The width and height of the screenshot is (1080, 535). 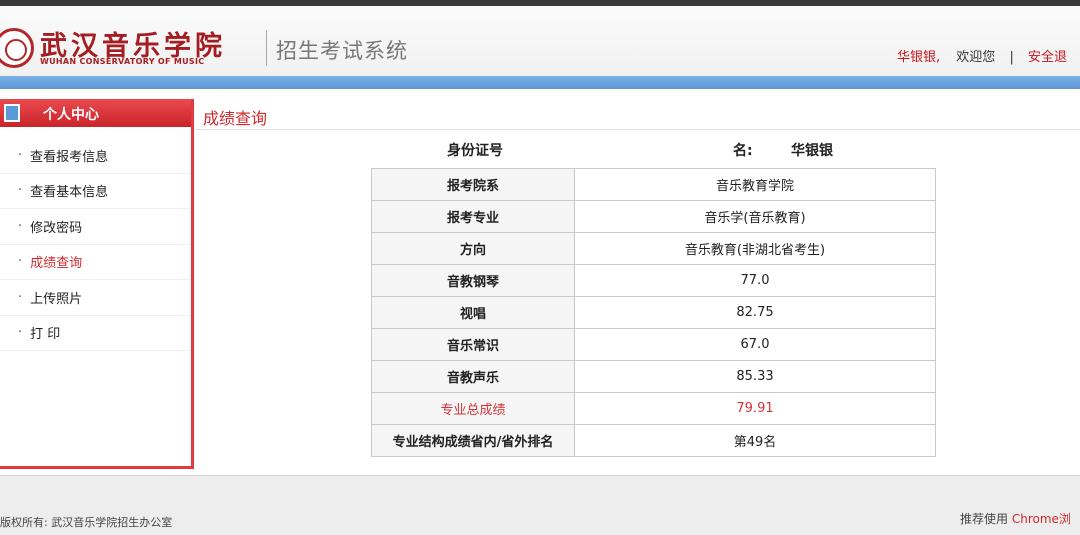 I want to click on table-row: 报考院系 音乐教育学院, so click(x=653, y=184).